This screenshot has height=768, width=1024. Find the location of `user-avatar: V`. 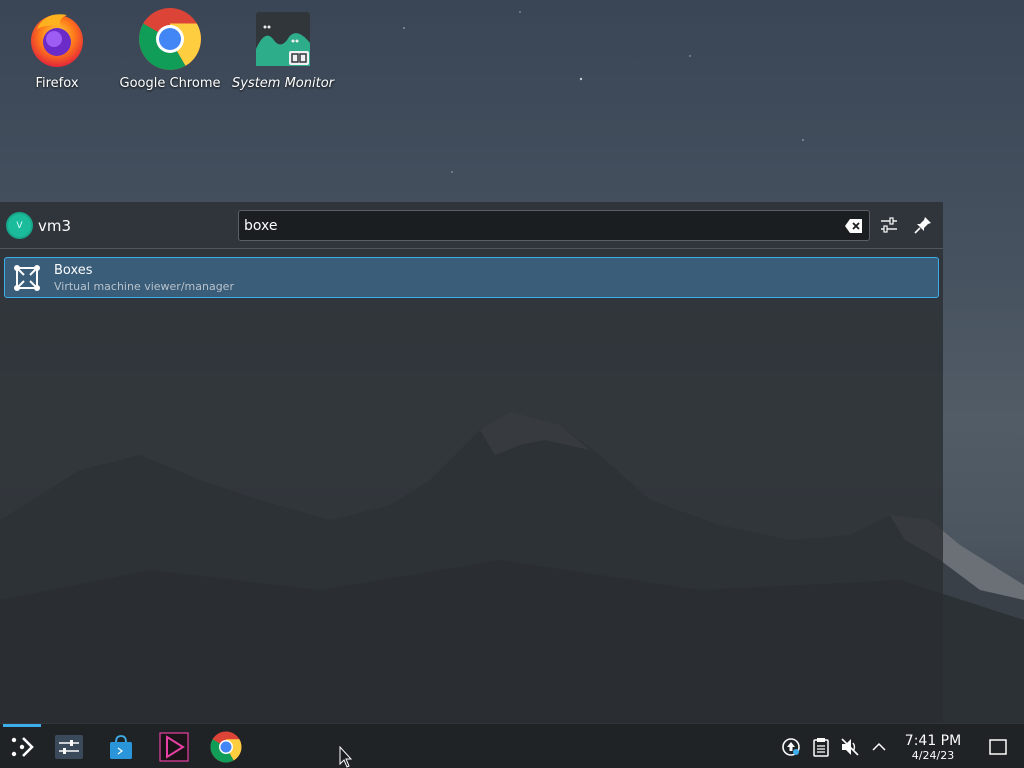

user-avatar: V is located at coordinates (19, 225).